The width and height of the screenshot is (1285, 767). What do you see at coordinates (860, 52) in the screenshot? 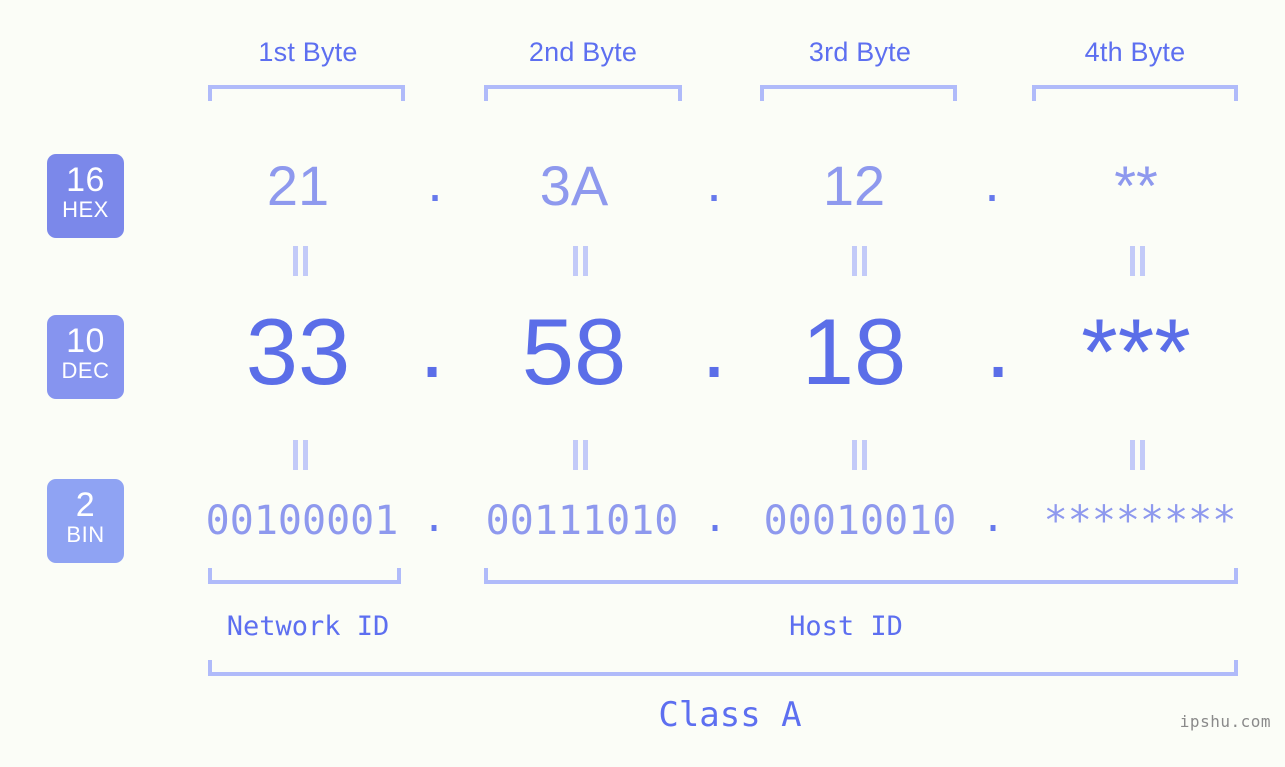
I see `byte-header-3: 3rd Byte` at bounding box center [860, 52].